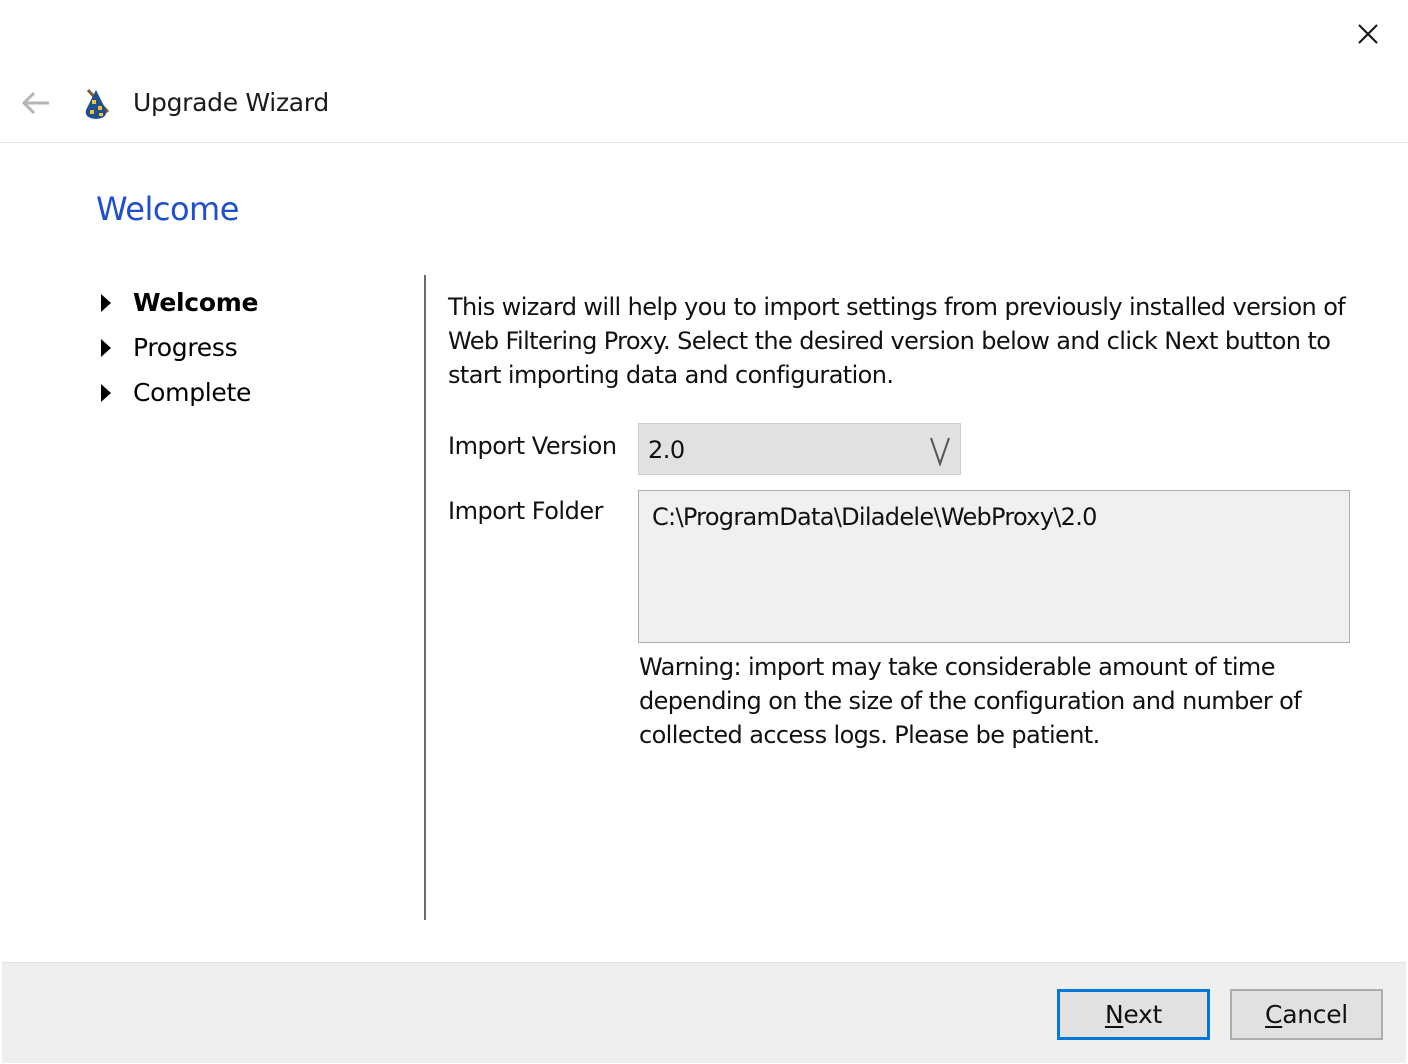 The height and width of the screenshot is (1064, 1408). I want to click on wizard-header: Upgrade Wizard, so click(704, 106).